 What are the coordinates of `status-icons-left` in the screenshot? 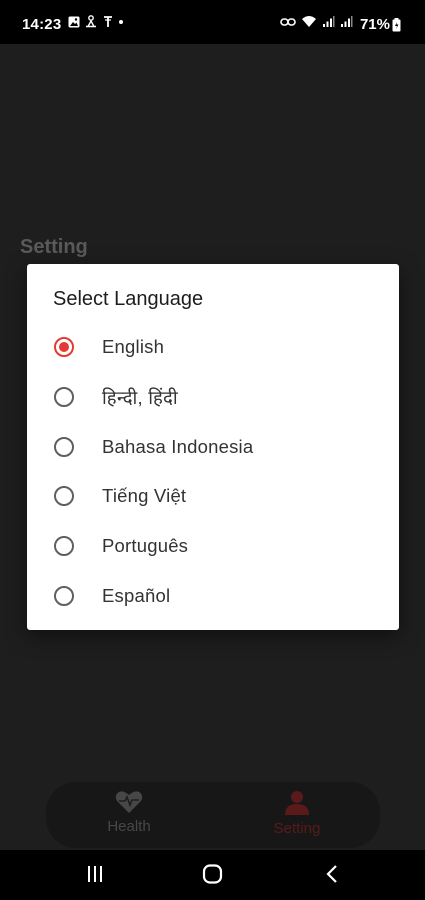 It's located at (95, 21).